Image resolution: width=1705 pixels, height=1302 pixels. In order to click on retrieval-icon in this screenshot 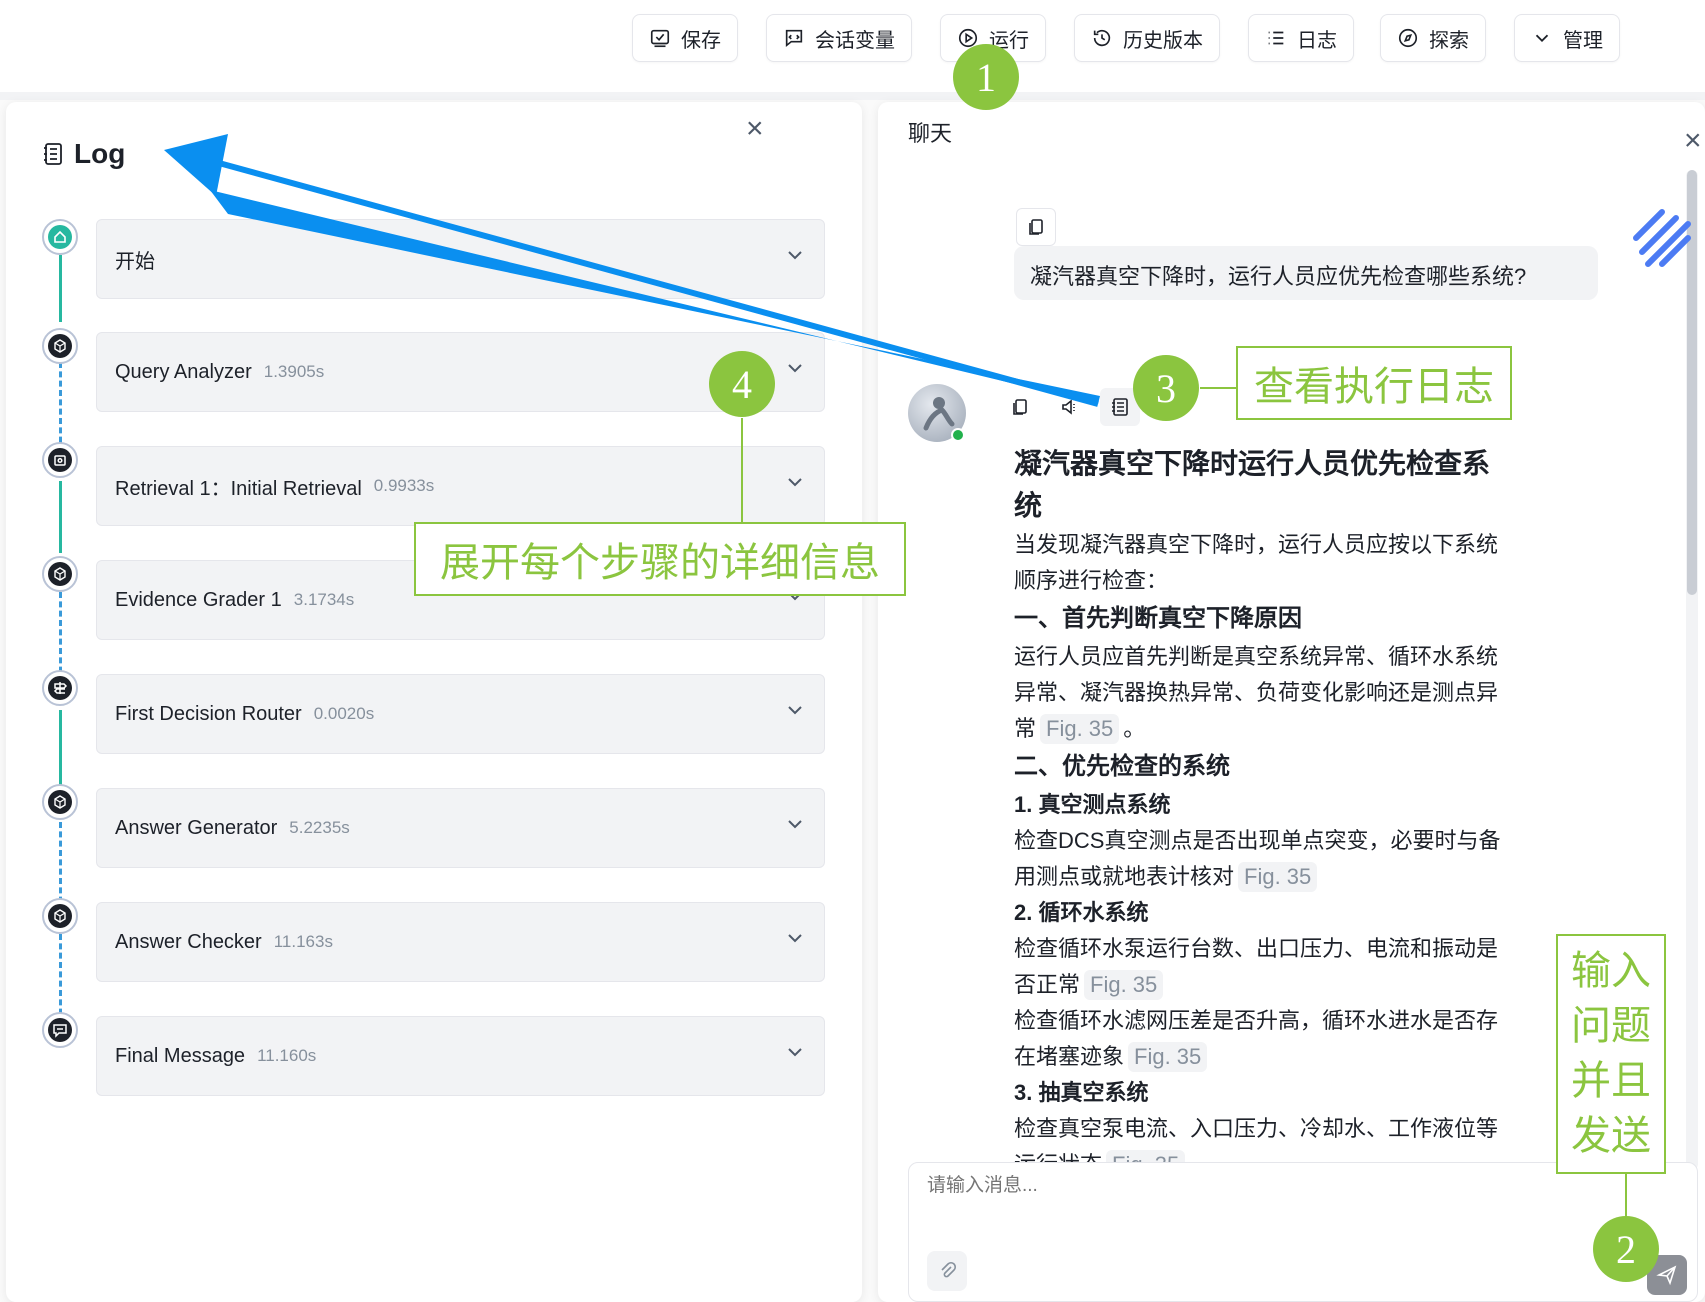, I will do `click(60, 460)`.